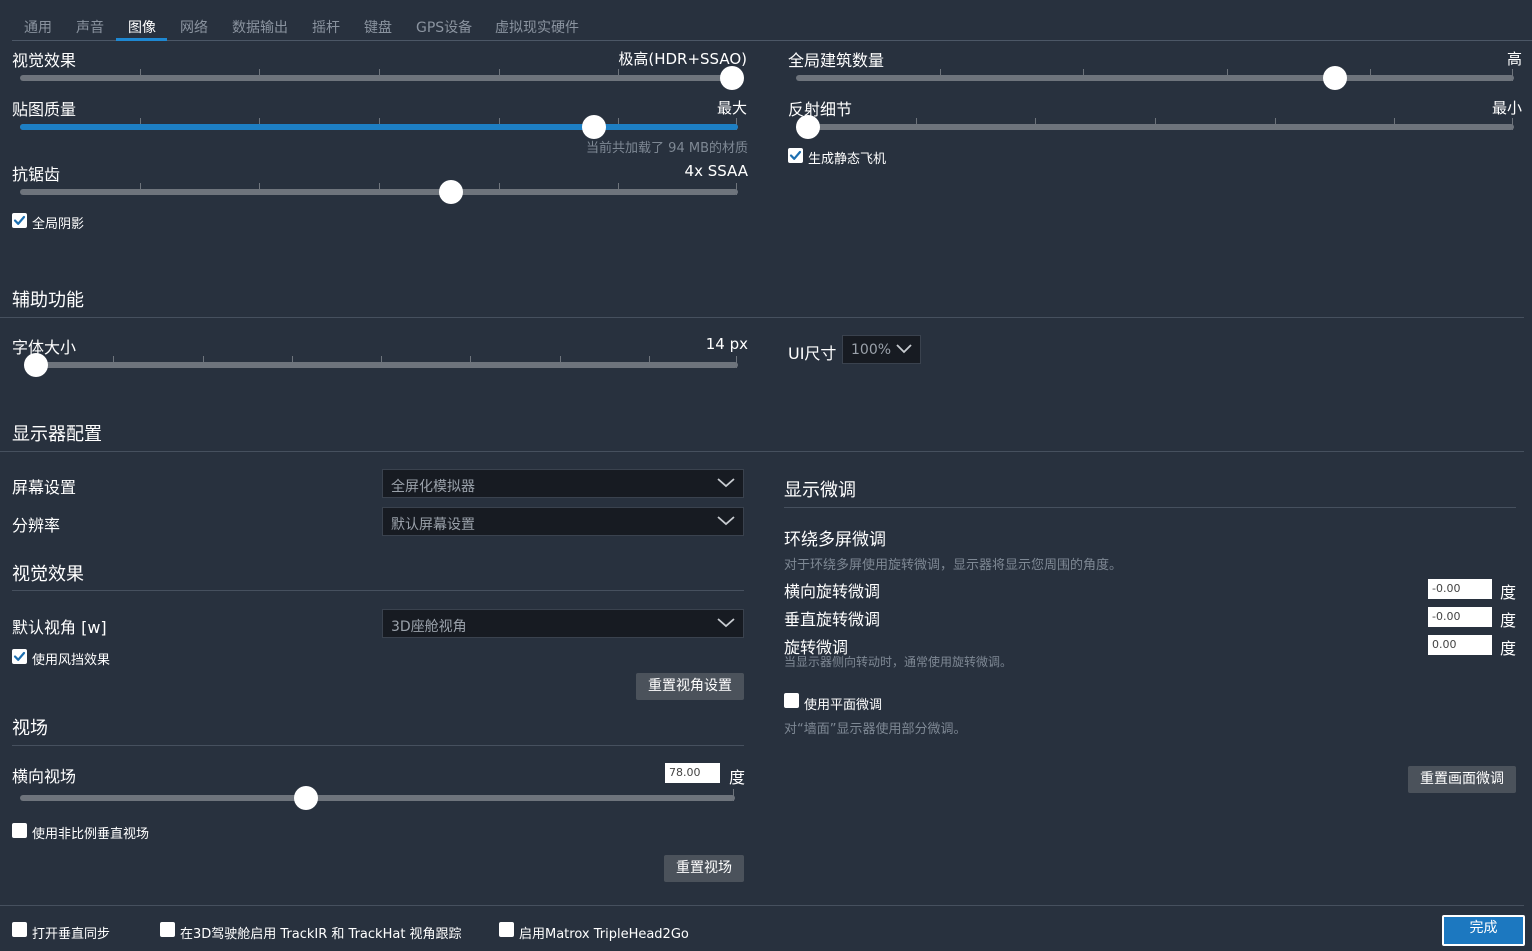 This screenshot has width=1532, height=951. What do you see at coordinates (791, 700) in the screenshot?
I see `flat-tune-checkbox` at bounding box center [791, 700].